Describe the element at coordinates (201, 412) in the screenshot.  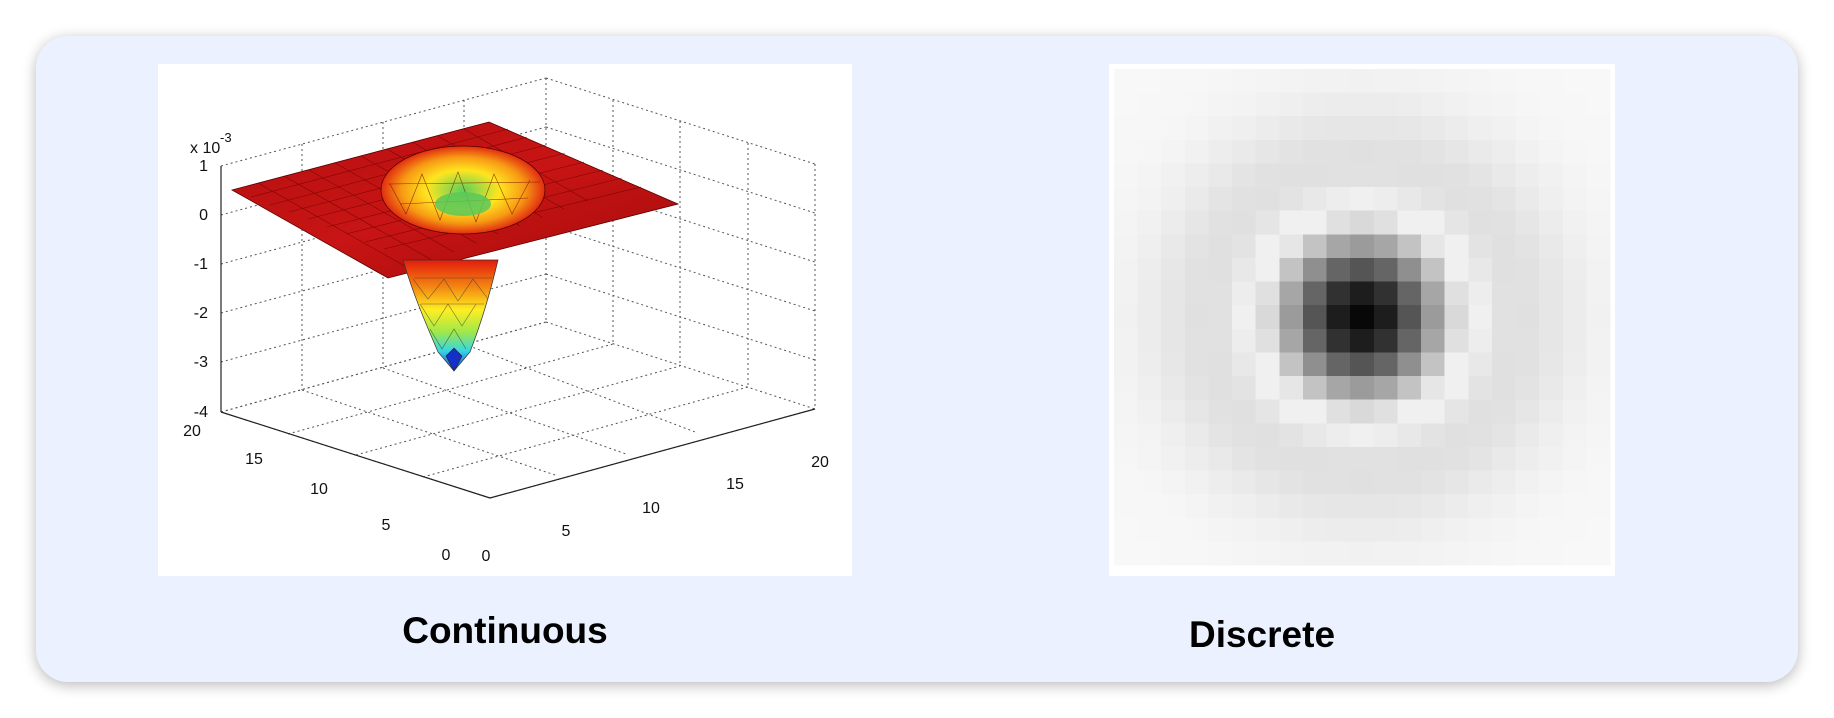
I see `z-tick-label: -4` at that location.